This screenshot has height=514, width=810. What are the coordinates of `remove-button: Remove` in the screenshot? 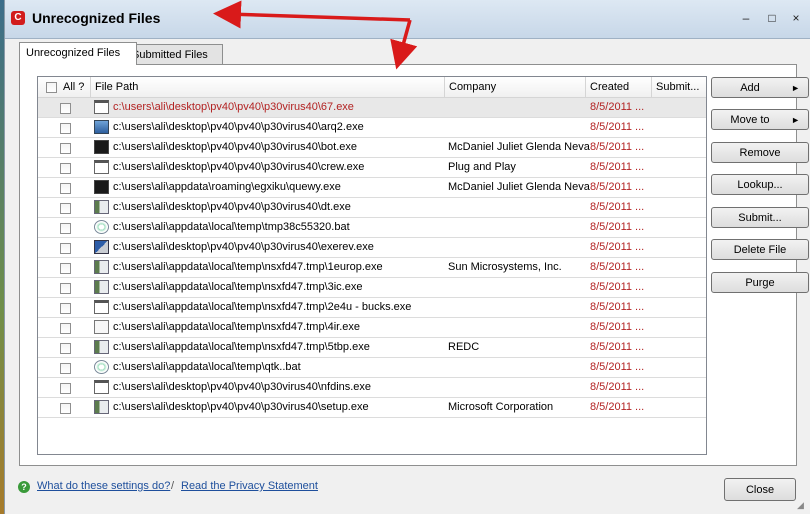 It's located at (760, 152).